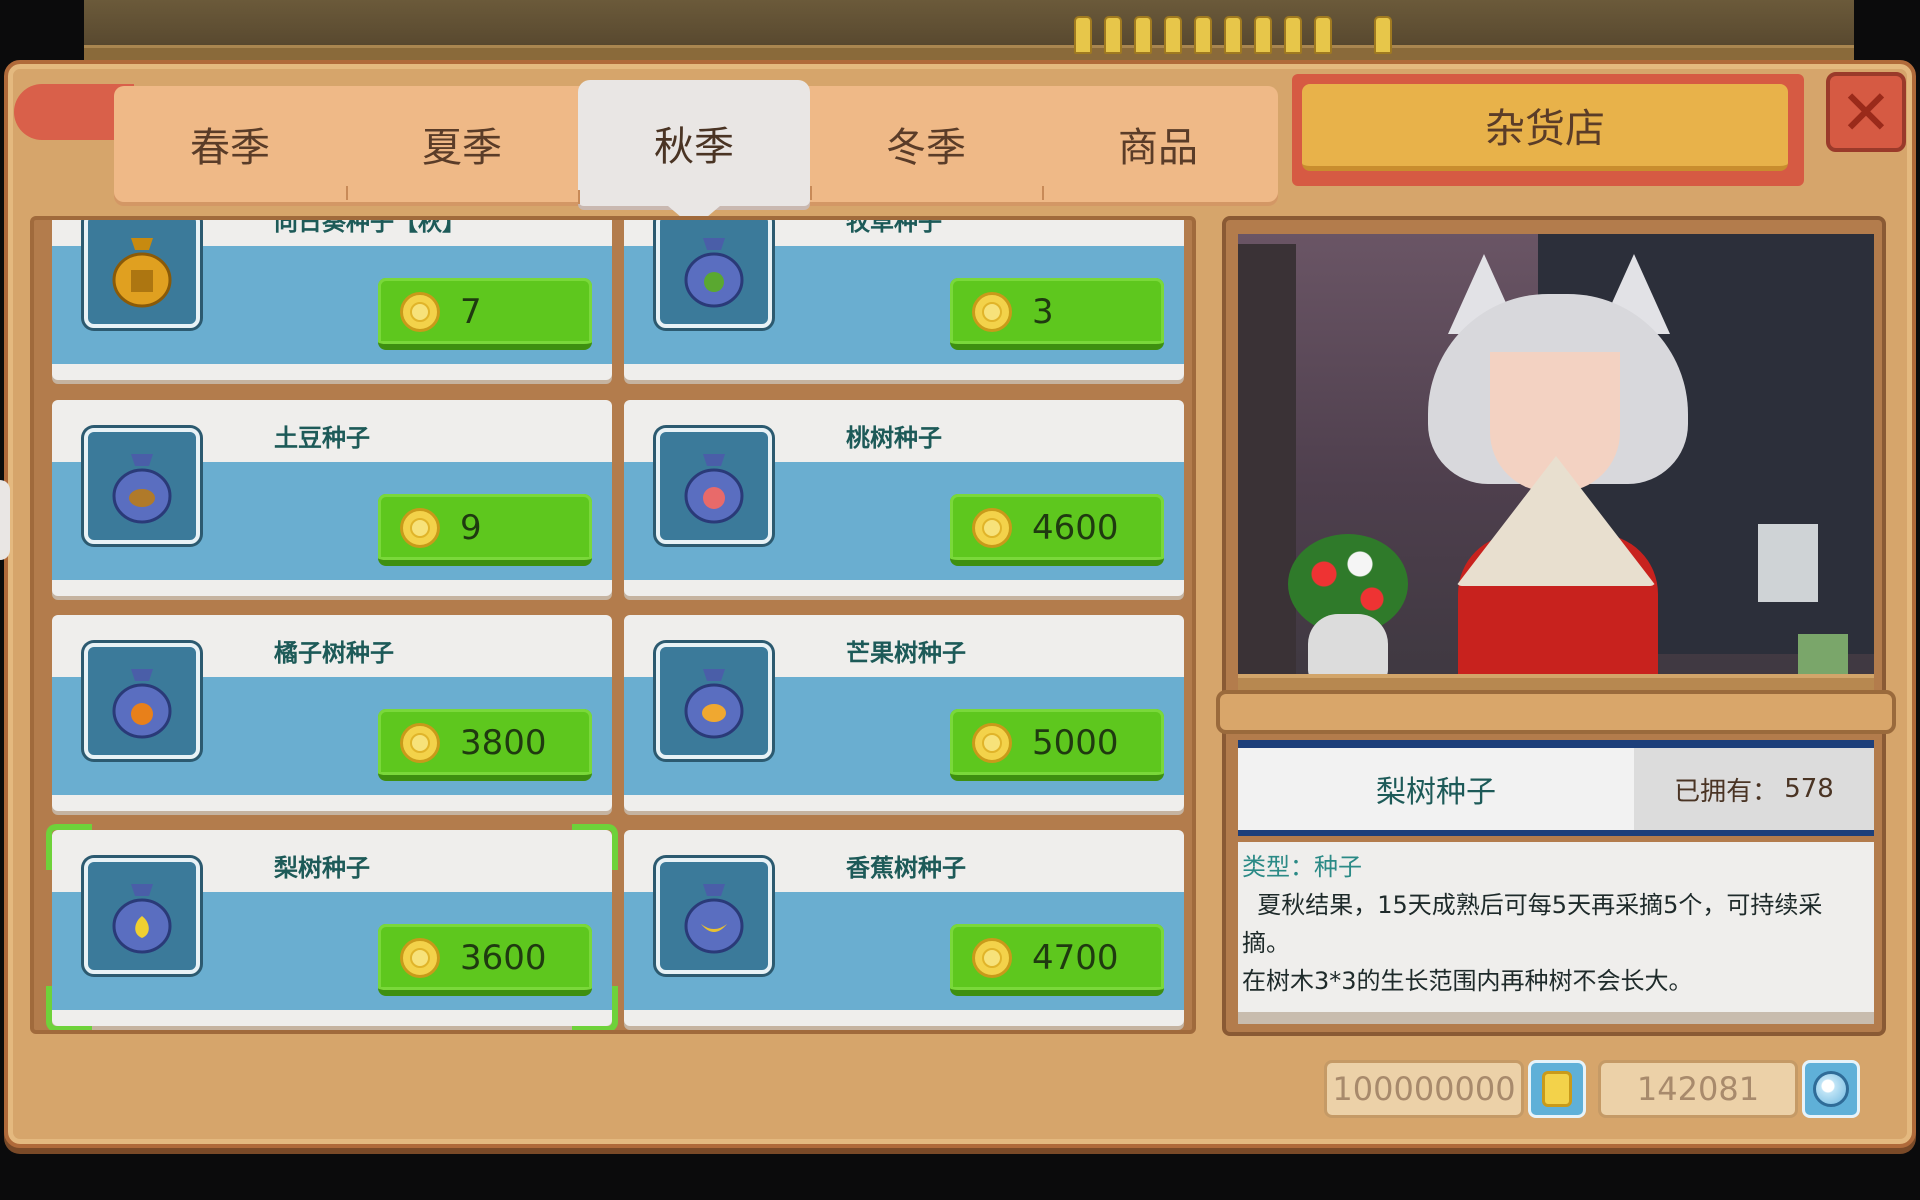 The image size is (1920, 1200). I want to click on grass-seed-bag-icon, so click(714, 273).